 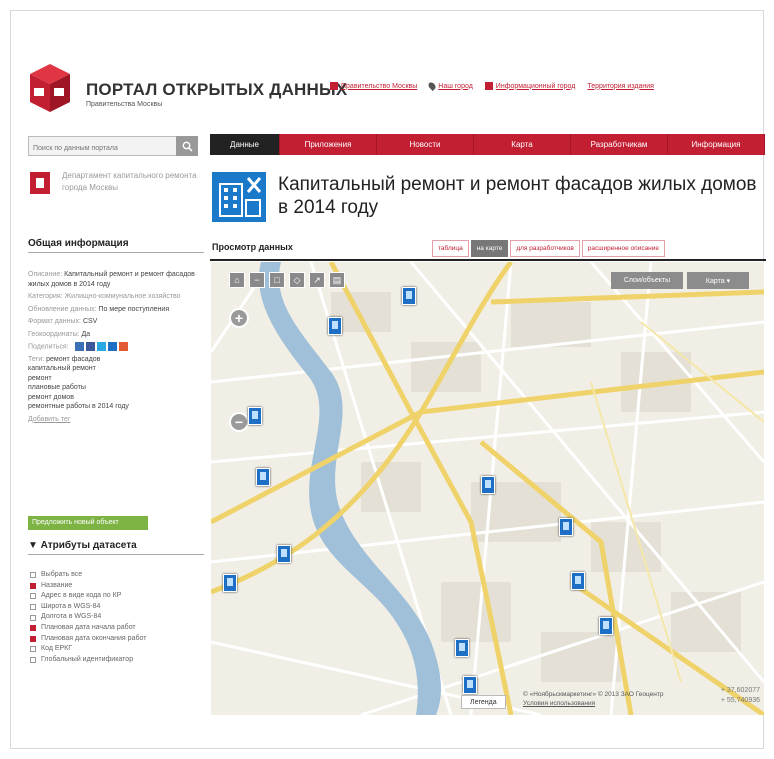 What do you see at coordinates (239, 197) in the screenshot?
I see `building-repair-icon` at bounding box center [239, 197].